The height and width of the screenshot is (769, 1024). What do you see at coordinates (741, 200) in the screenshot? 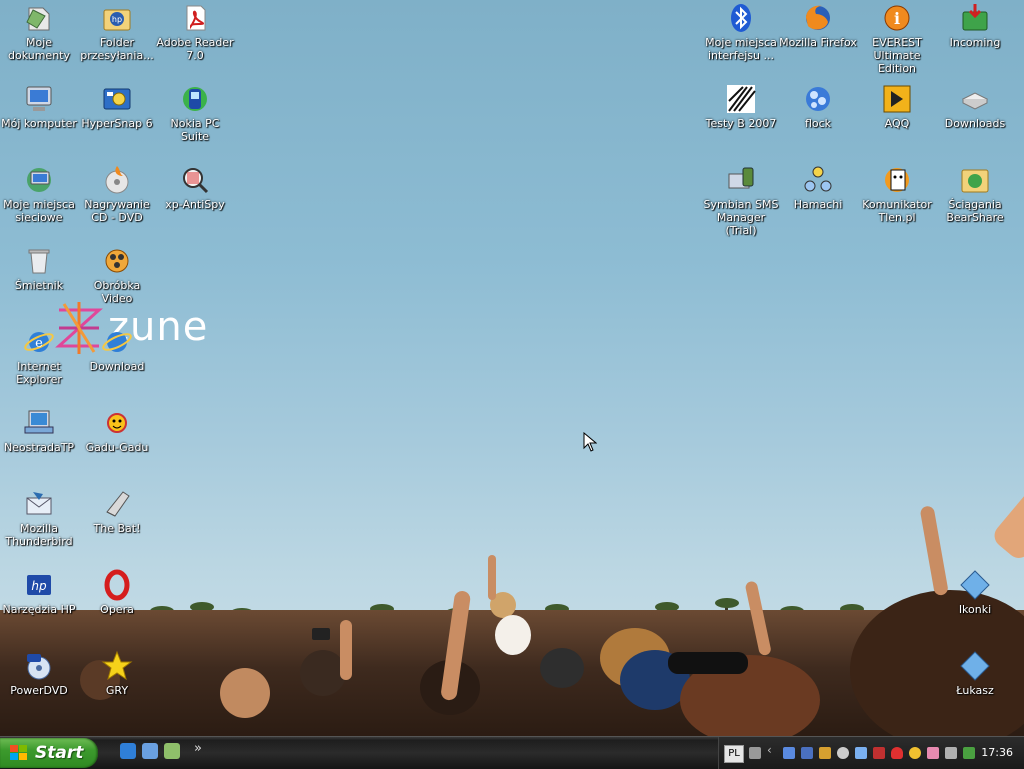
I see `desktop-icon-symbian-sms: Symbian SMS Manager (Trial)` at bounding box center [741, 200].